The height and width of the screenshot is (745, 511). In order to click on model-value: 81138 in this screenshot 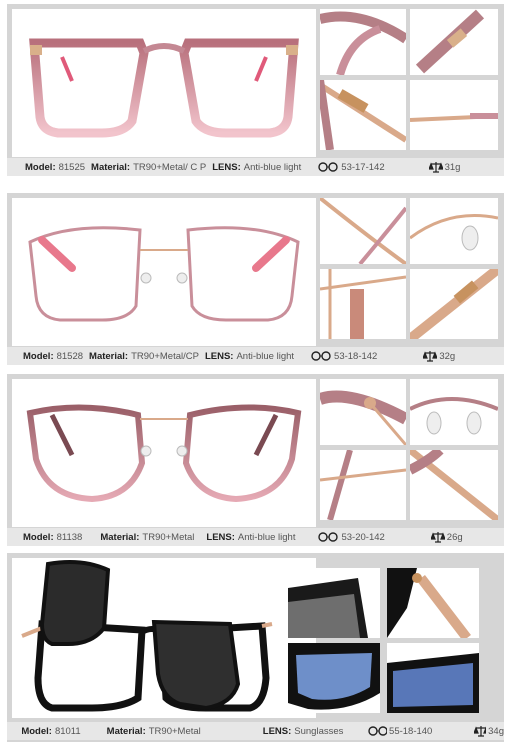, I will do `click(69, 537)`.